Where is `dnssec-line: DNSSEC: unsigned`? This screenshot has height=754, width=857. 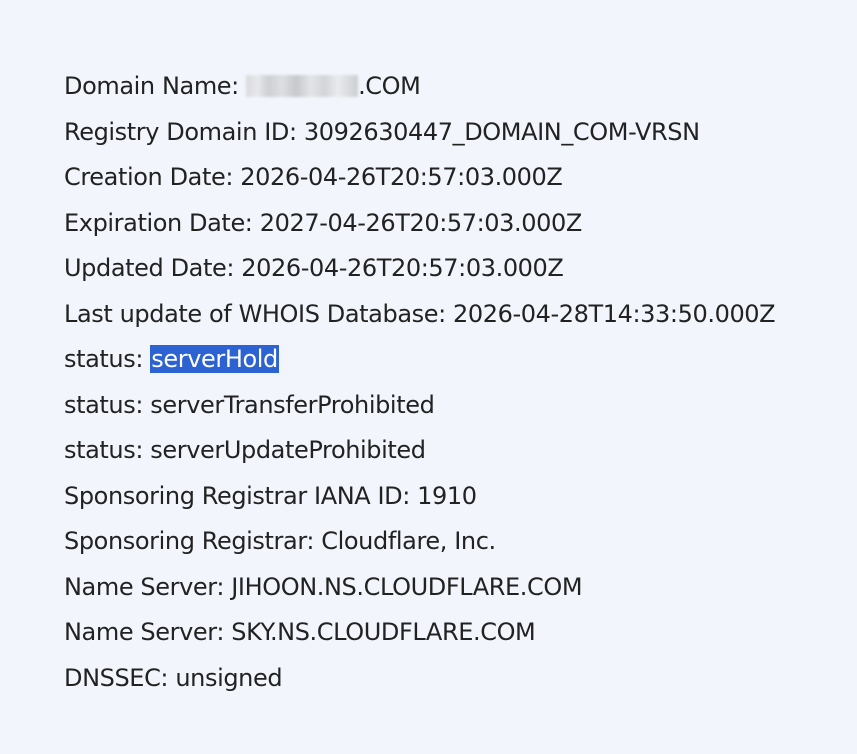
dnssec-line: DNSSEC: unsigned is located at coordinates (173, 677).